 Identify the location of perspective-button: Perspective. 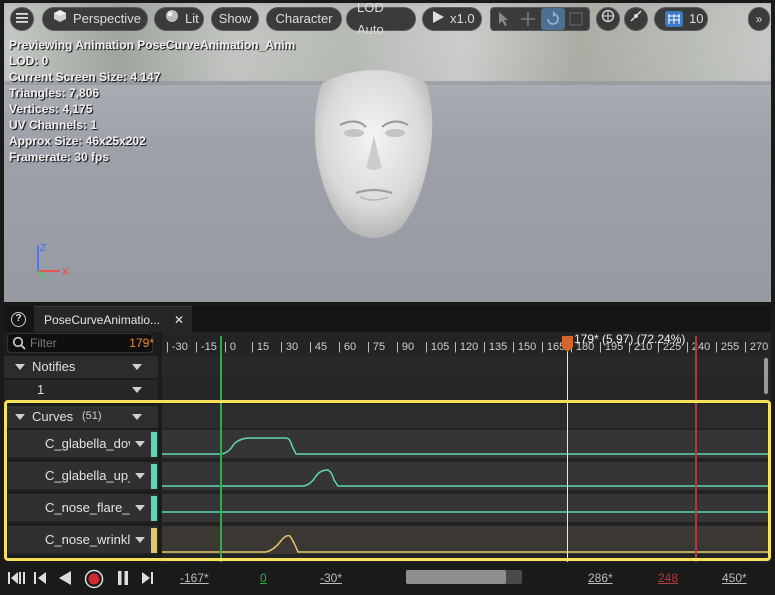
(95, 19).